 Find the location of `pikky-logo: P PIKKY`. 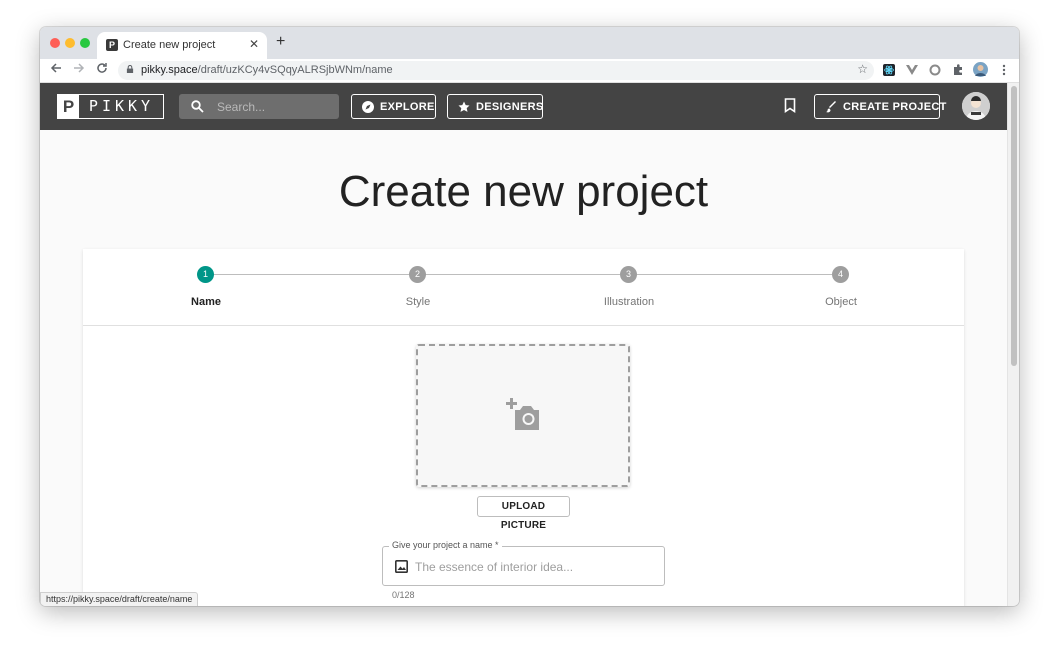

pikky-logo: P PIKKY is located at coordinates (110, 106).